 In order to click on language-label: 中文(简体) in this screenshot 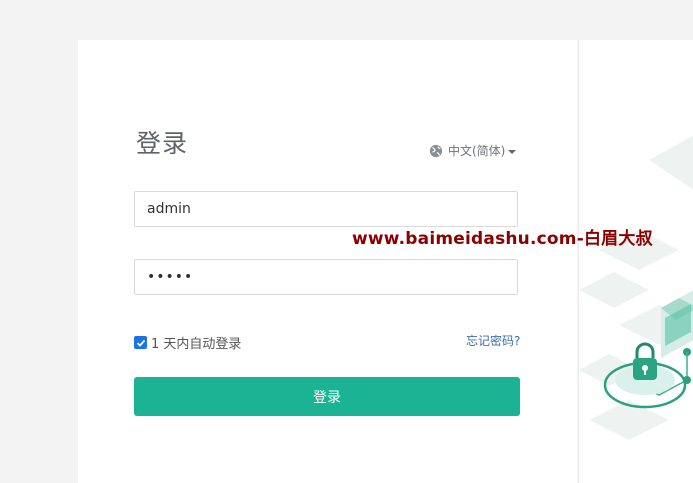, I will do `click(477, 151)`.